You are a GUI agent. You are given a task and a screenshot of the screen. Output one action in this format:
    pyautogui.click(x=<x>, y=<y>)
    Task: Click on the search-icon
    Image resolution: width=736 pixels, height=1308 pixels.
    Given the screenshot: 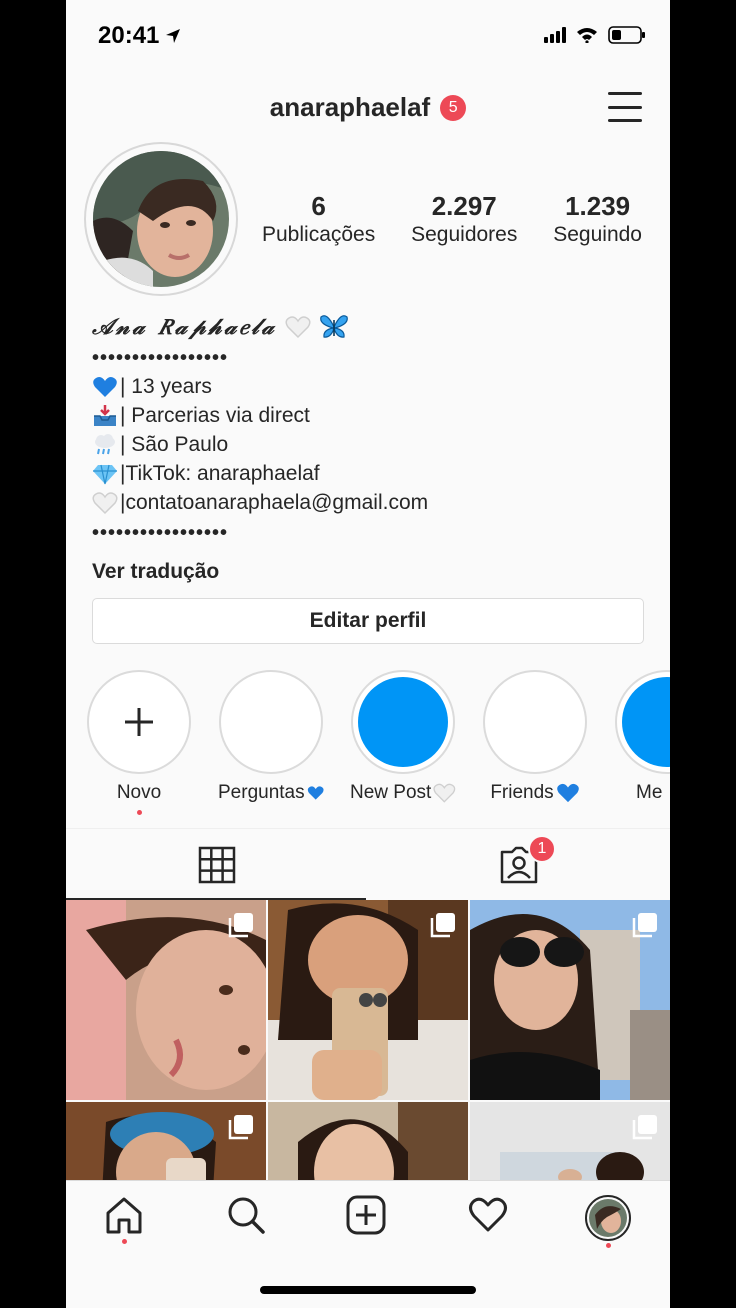 What is the action you would take?
    pyautogui.click(x=246, y=1215)
    